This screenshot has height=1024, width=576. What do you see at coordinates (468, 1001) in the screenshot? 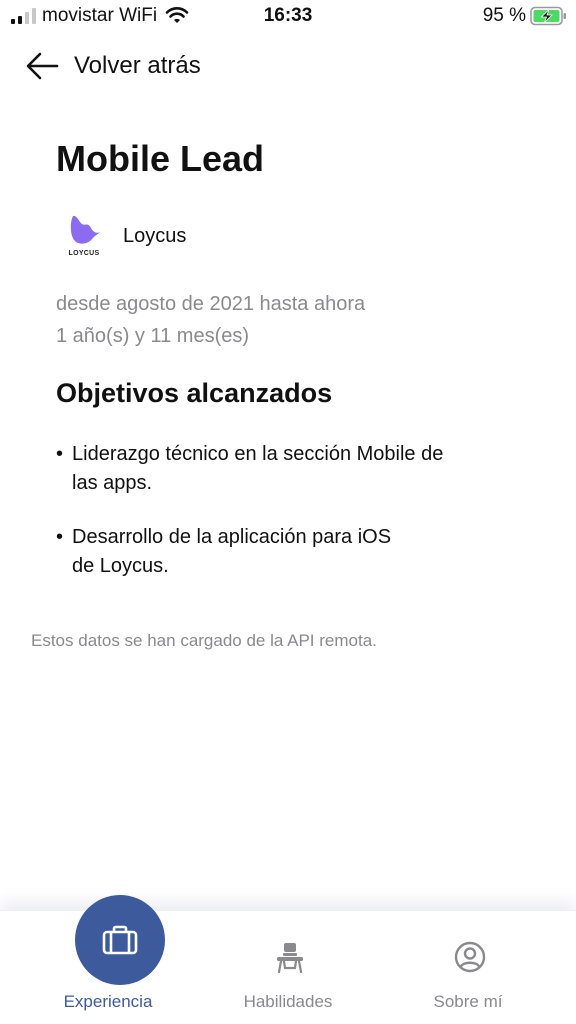
I see `tab-label: Sobre mí` at bounding box center [468, 1001].